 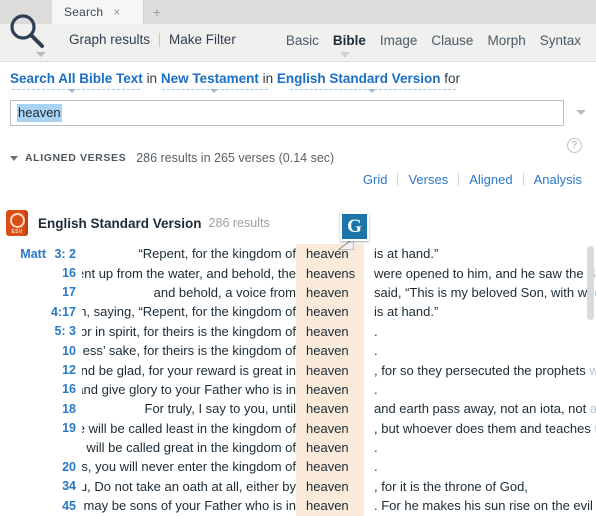 What do you see at coordinates (120, 223) in the screenshot?
I see `version-name: English Standard Version` at bounding box center [120, 223].